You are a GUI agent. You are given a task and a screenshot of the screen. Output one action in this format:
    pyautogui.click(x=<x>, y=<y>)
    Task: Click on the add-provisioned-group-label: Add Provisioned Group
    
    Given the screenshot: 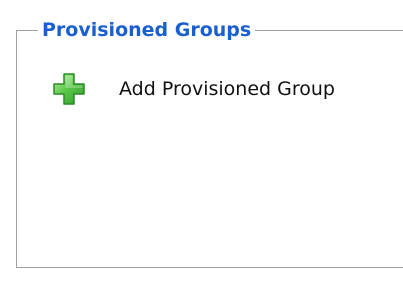 What is the action you would take?
    pyautogui.click(x=227, y=89)
    